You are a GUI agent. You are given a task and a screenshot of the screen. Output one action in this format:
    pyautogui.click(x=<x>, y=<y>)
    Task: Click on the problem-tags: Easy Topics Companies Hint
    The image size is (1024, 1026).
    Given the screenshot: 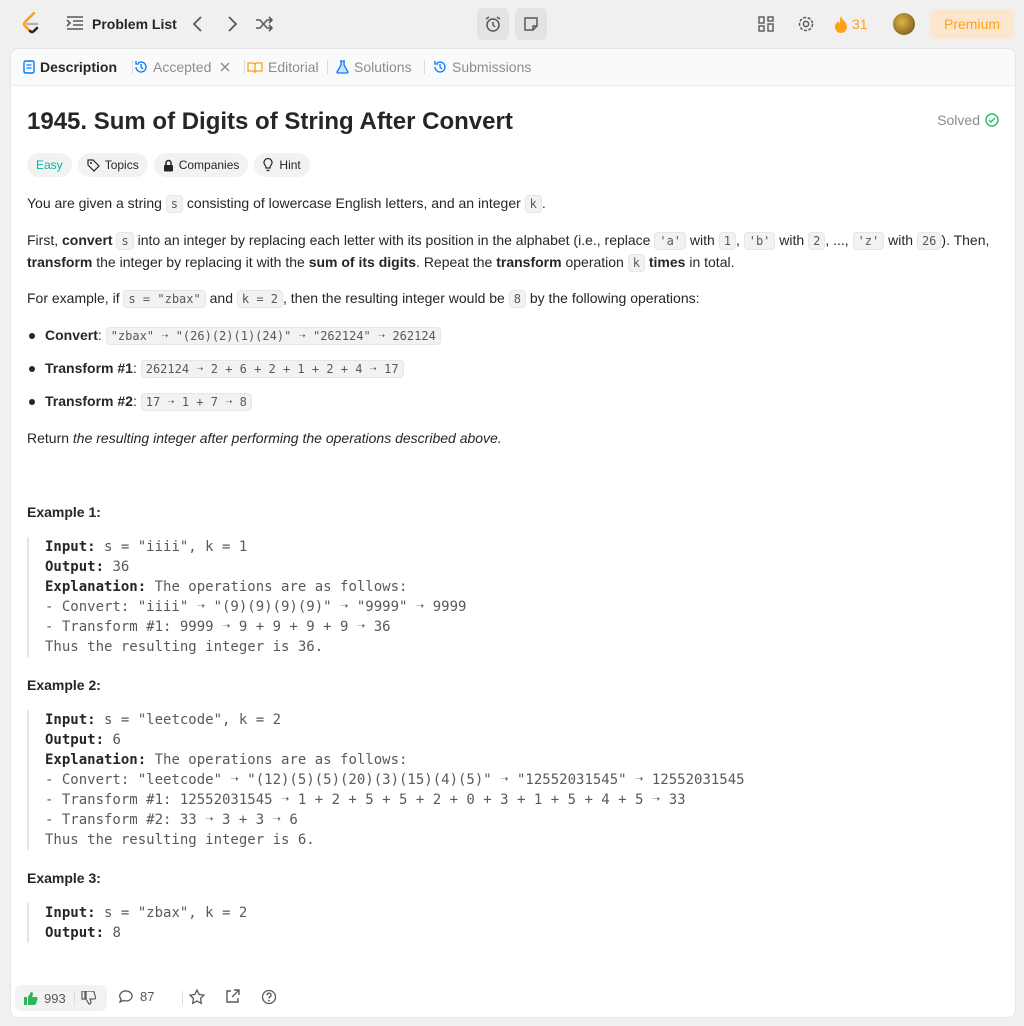 What is the action you would take?
    pyautogui.click(x=168, y=165)
    